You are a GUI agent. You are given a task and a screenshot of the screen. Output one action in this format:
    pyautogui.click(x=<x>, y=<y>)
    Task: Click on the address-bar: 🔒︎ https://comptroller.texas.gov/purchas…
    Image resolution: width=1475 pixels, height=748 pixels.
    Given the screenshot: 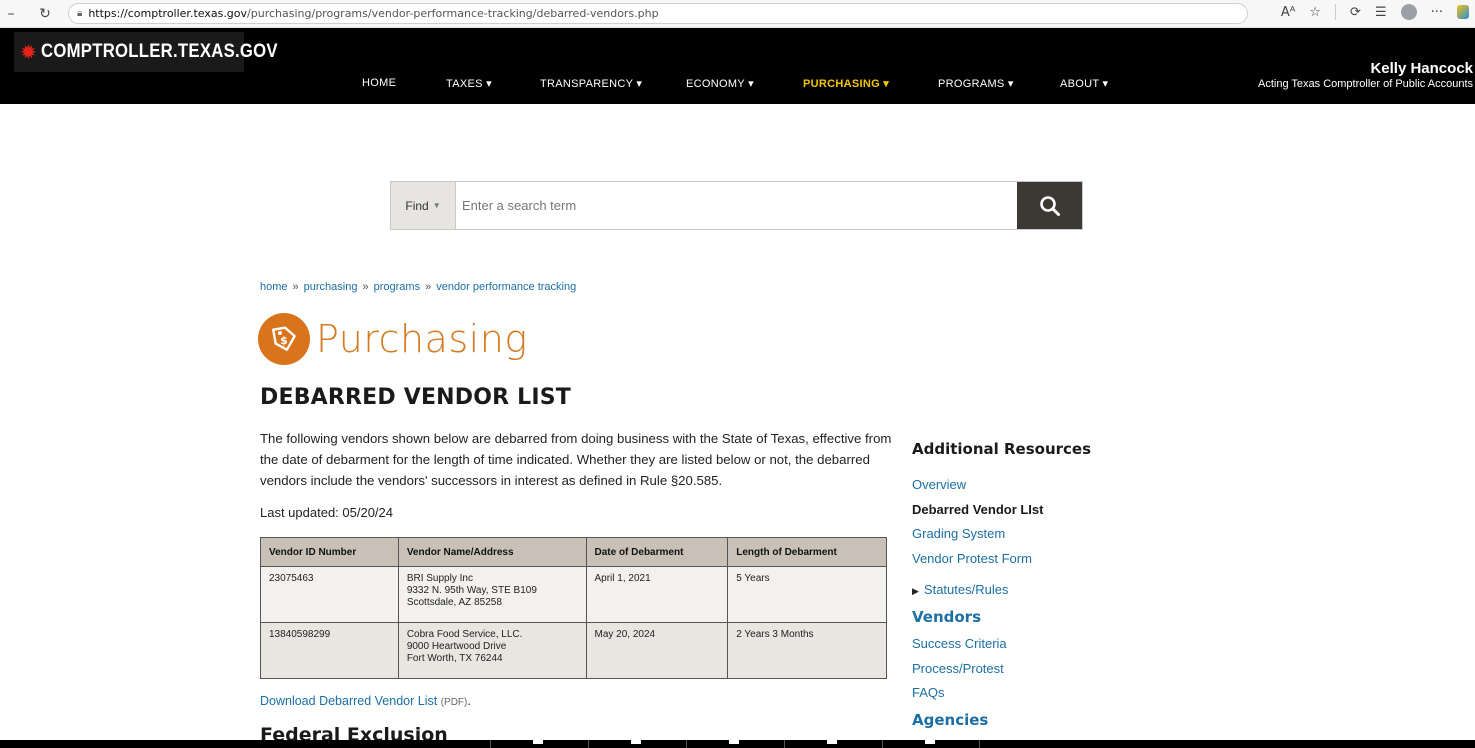 What is the action you would take?
    pyautogui.click(x=658, y=13)
    